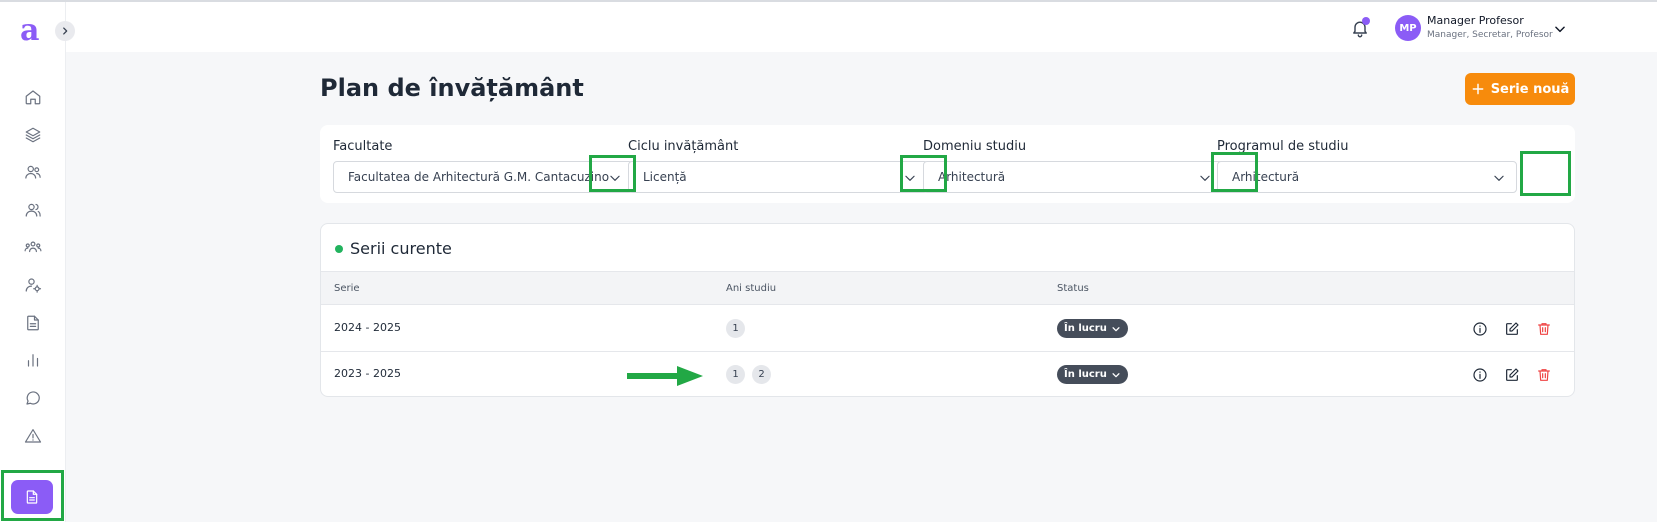  Describe the element at coordinates (33, 262) in the screenshot. I see `sidebar: a` at that location.